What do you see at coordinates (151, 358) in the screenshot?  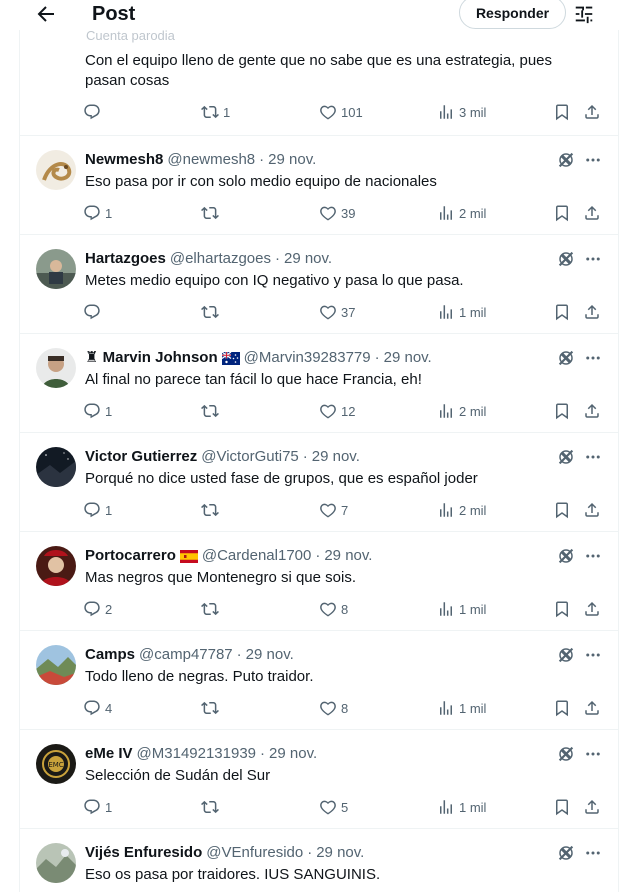 I see `display-name: ♜ Marvin Johnson` at bounding box center [151, 358].